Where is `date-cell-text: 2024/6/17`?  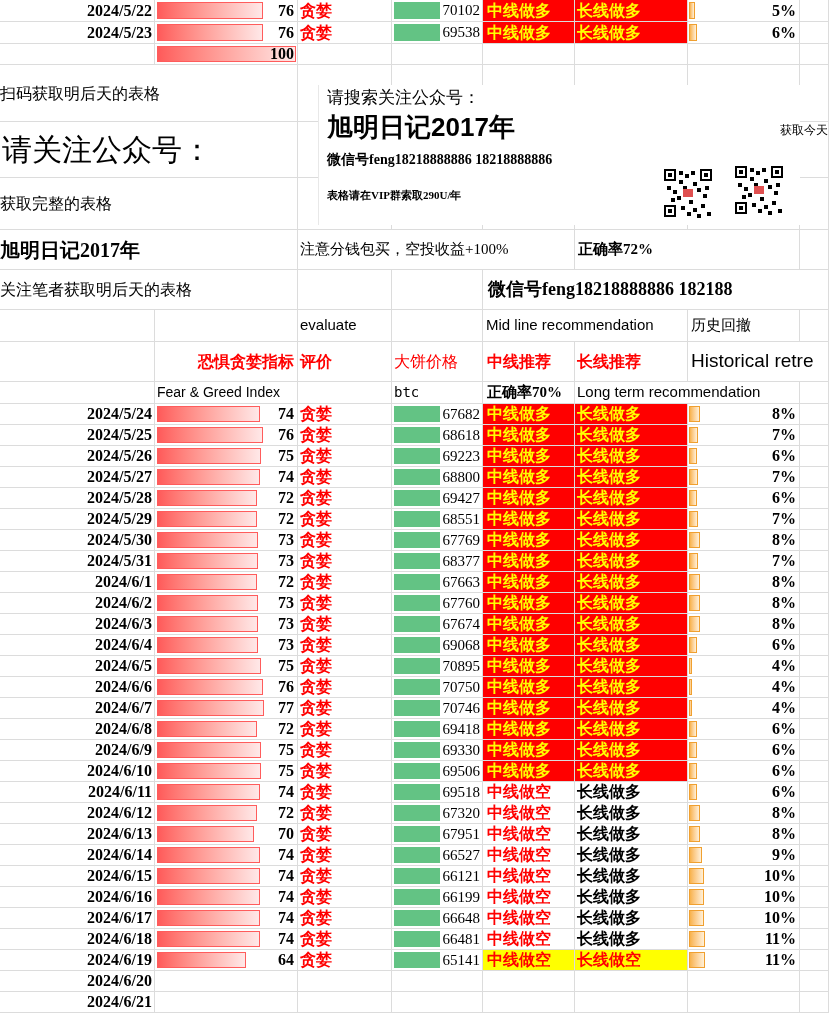 date-cell-text: 2024/6/17 is located at coordinates (119, 918).